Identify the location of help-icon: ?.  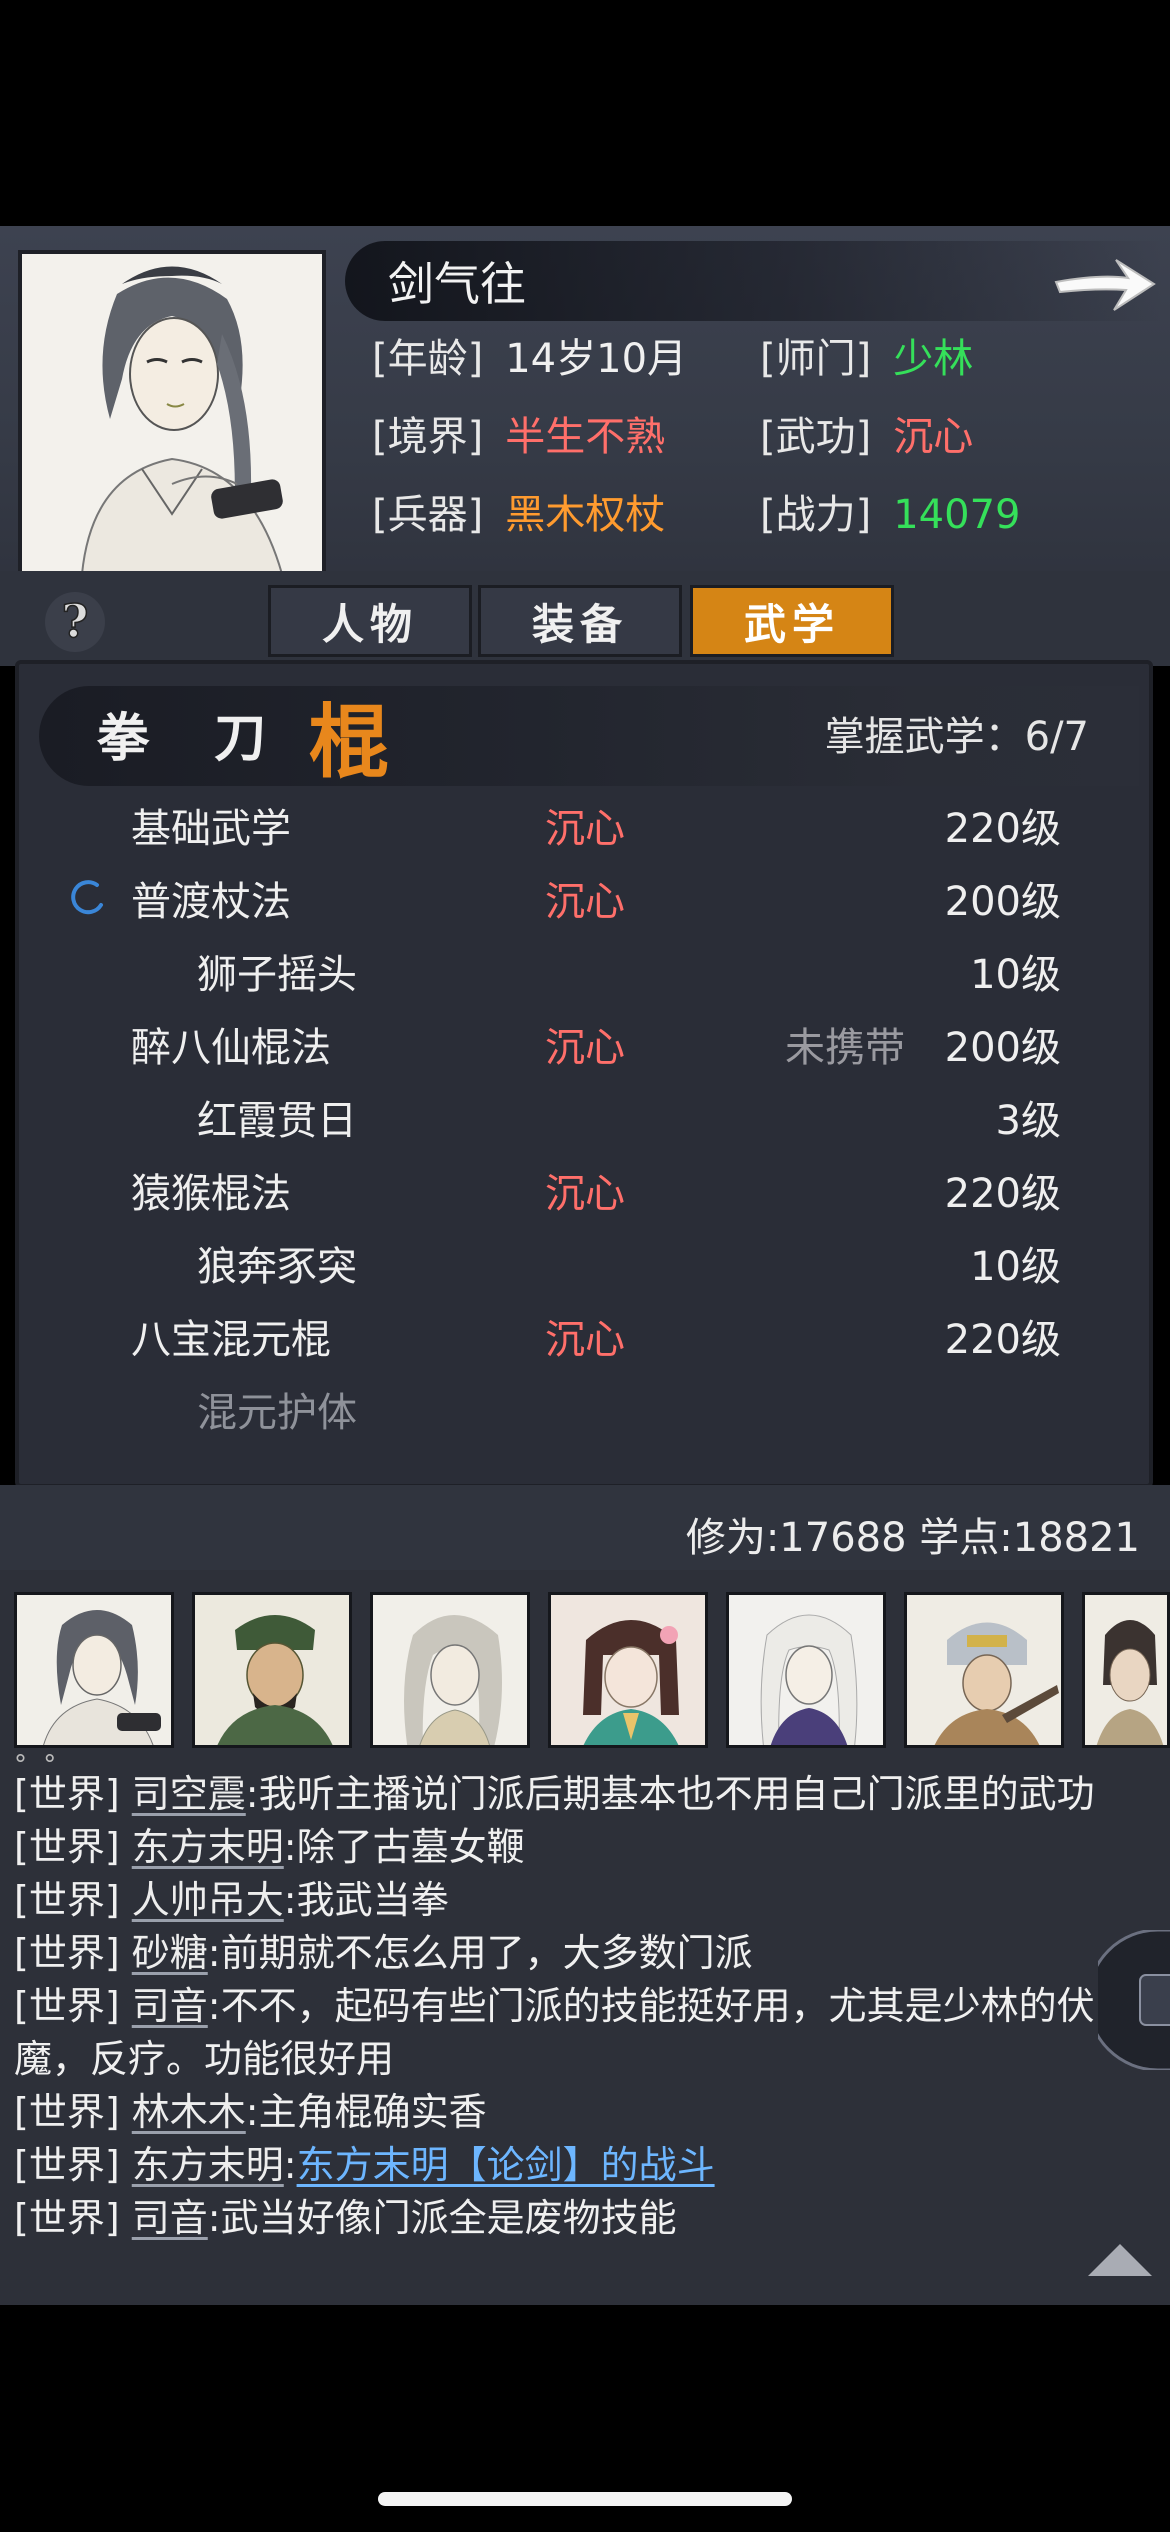
(75, 622).